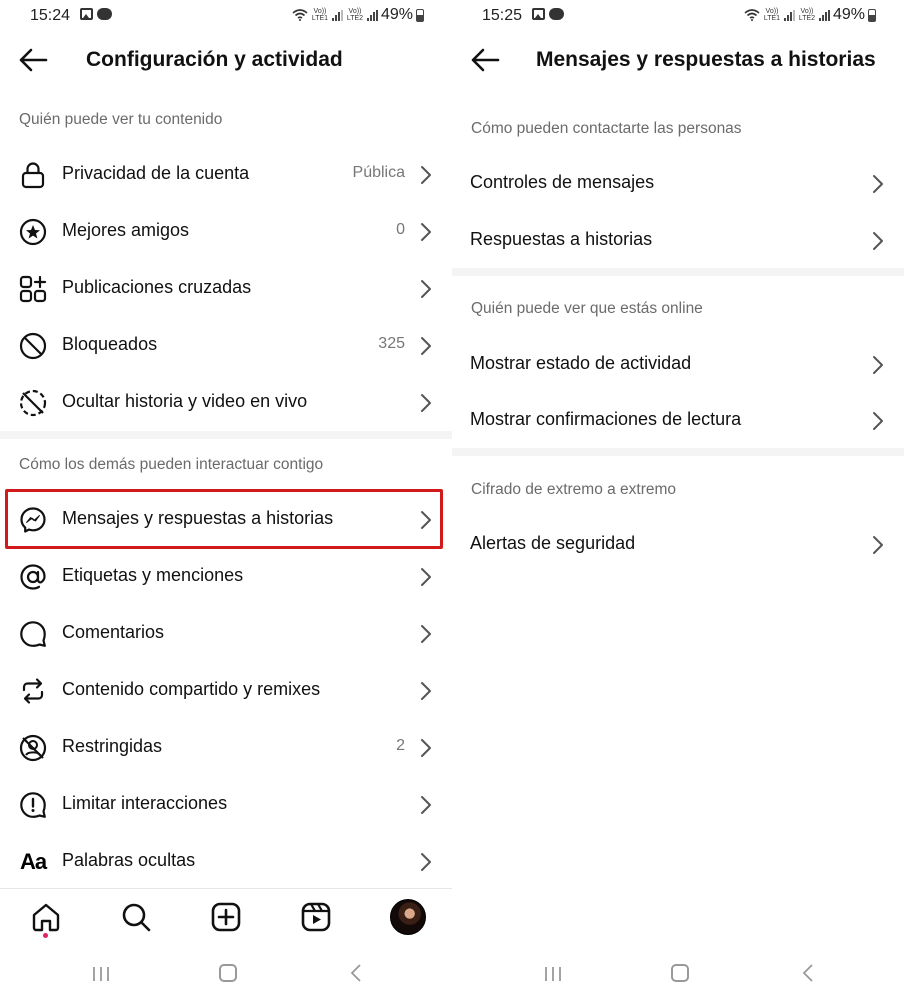  What do you see at coordinates (226, 747) in the screenshot?
I see `restricted-row: Restringidas 2` at bounding box center [226, 747].